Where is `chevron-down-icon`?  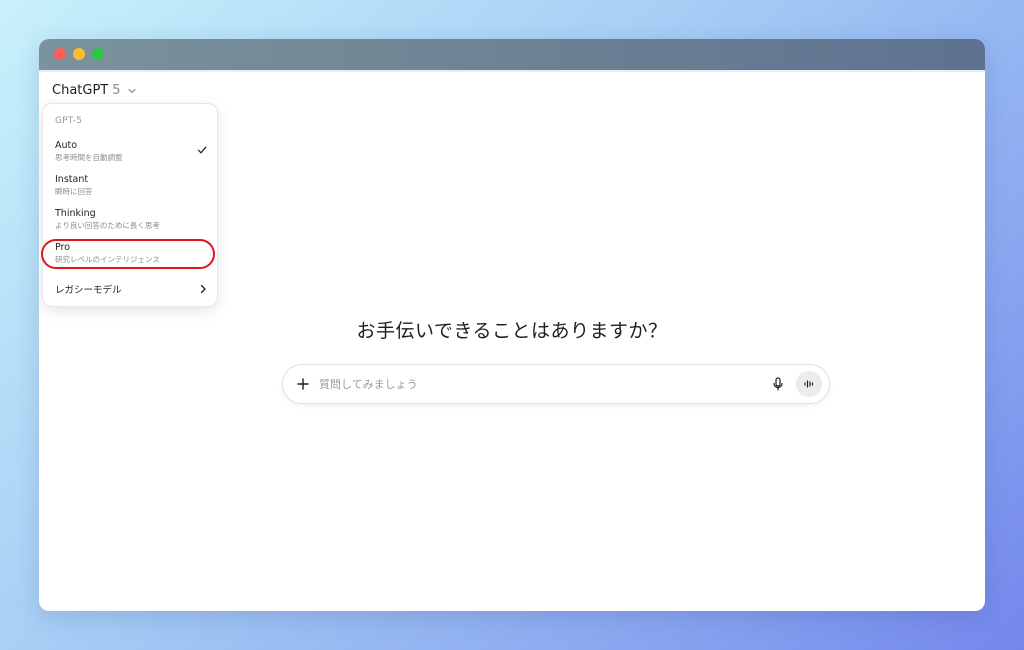 chevron-down-icon is located at coordinates (131, 90).